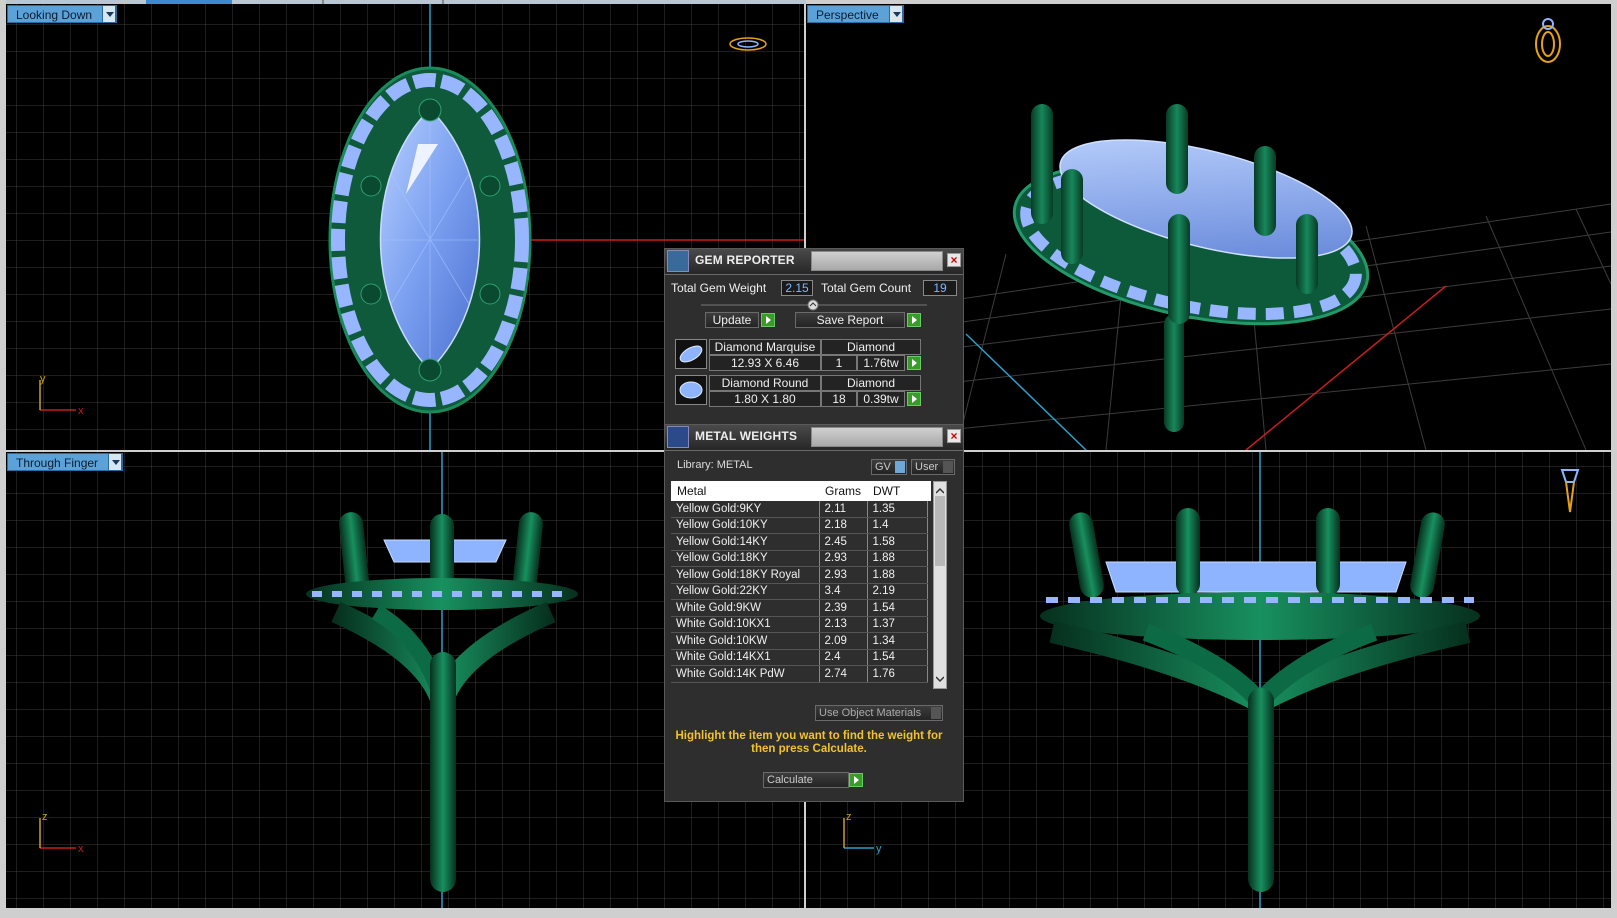 This screenshot has height=918, width=1617. What do you see at coordinates (745, 624) in the screenshot?
I see `metal-name-cell: White Gold:10KX1` at bounding box center [745, 624].